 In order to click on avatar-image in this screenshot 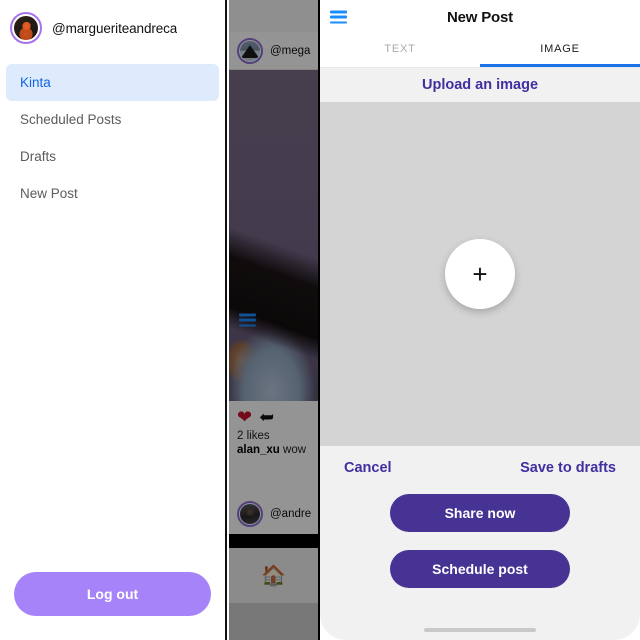, I will do `click(26, 28)`.